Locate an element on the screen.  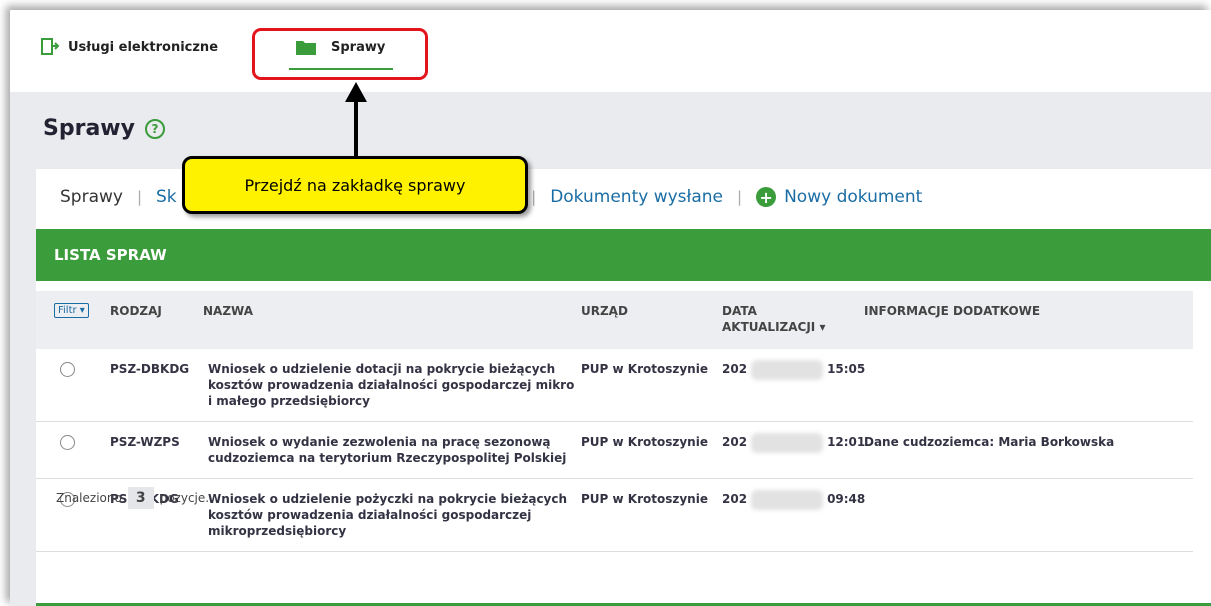
results-footer: Znaleziono 3 pozycje. is located at coordinates (132, 498).